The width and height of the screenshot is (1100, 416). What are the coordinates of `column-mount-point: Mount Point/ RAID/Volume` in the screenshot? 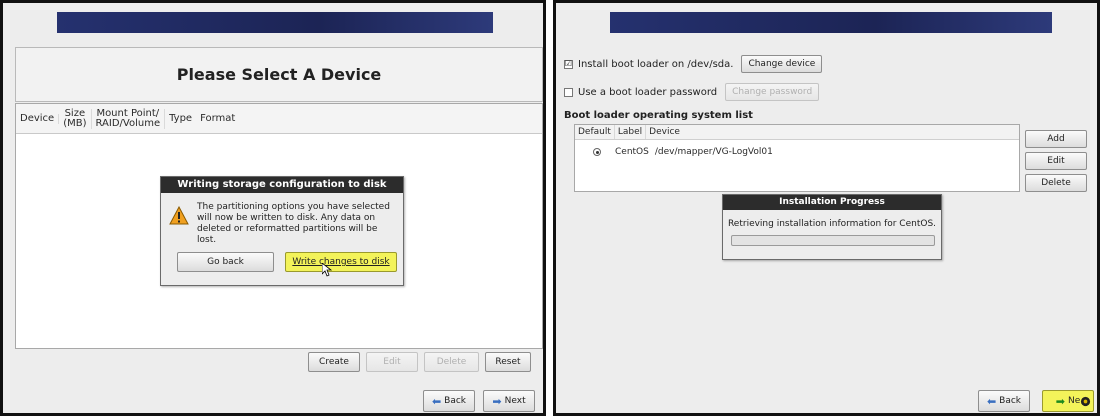 It's located at (129, 118).